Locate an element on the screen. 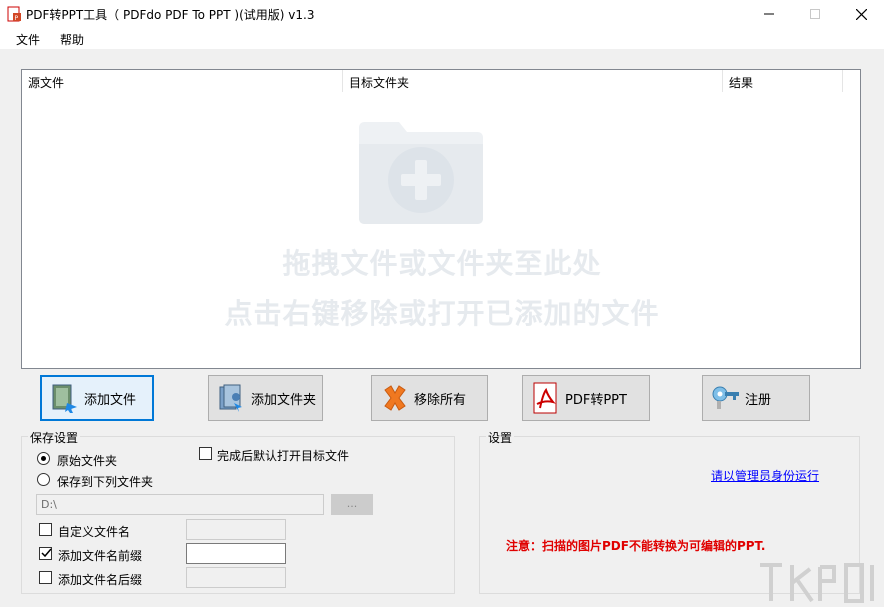  column-target-label: 目标文件夹 is located at coordinates (379, 83).